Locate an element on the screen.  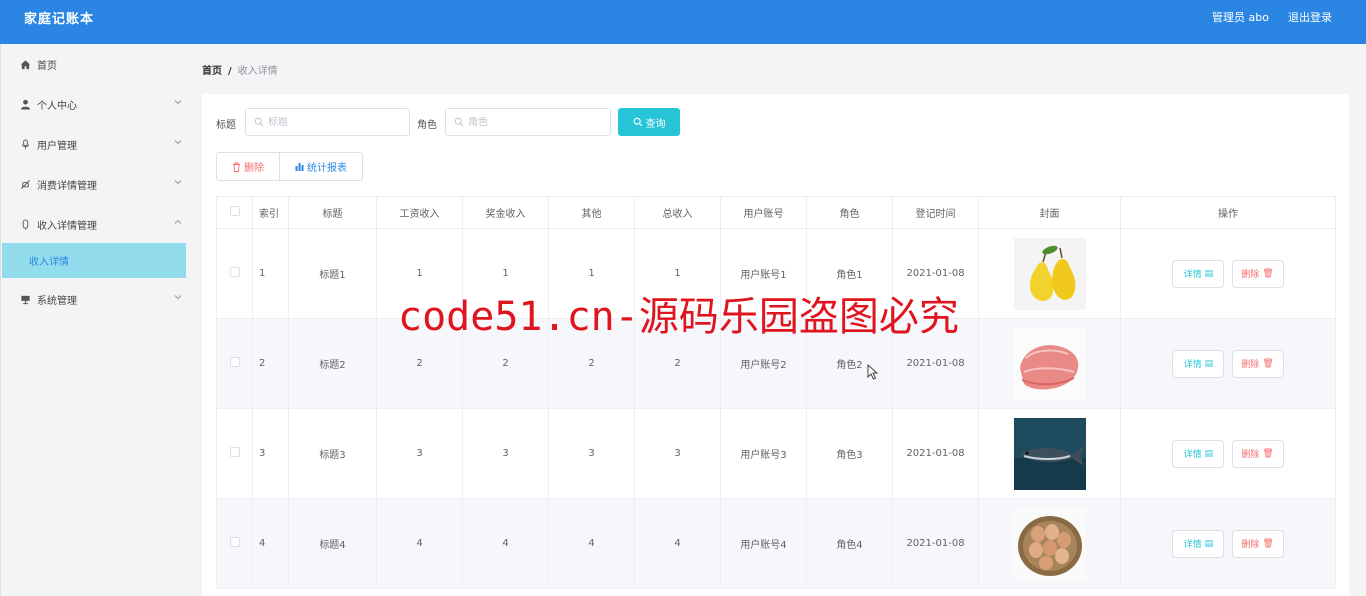
cell-total: 2 is located at coordinates (677, 363).